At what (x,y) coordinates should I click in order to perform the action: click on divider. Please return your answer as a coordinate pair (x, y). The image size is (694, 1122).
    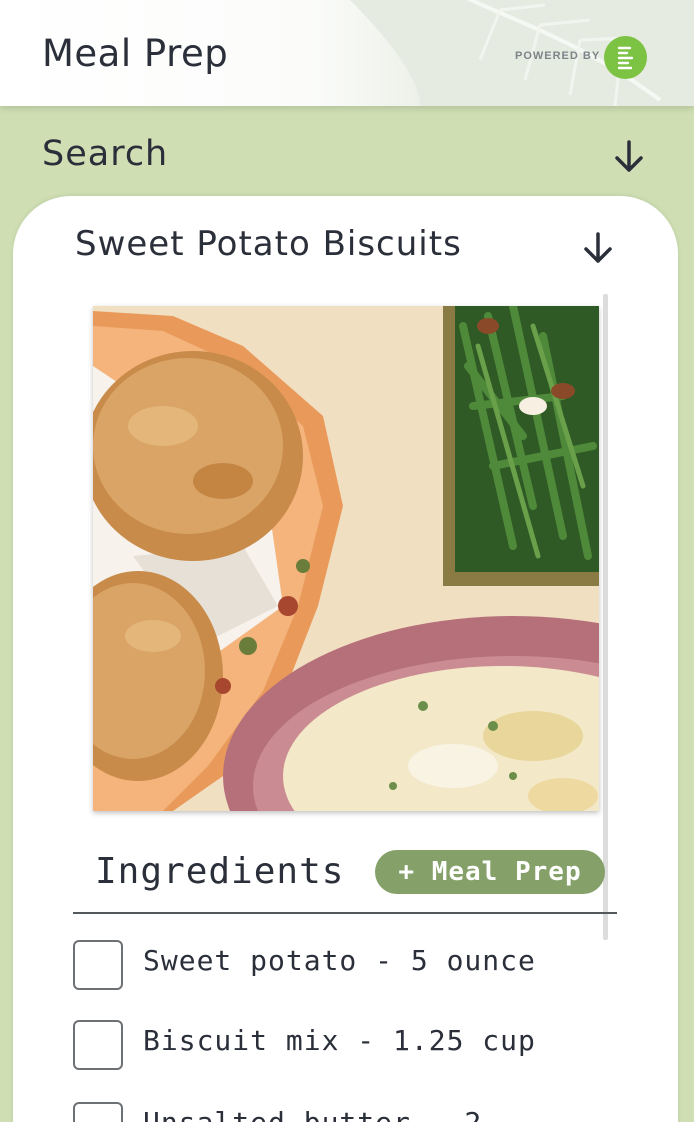
    Looking at the image, I should click on (345, 913).